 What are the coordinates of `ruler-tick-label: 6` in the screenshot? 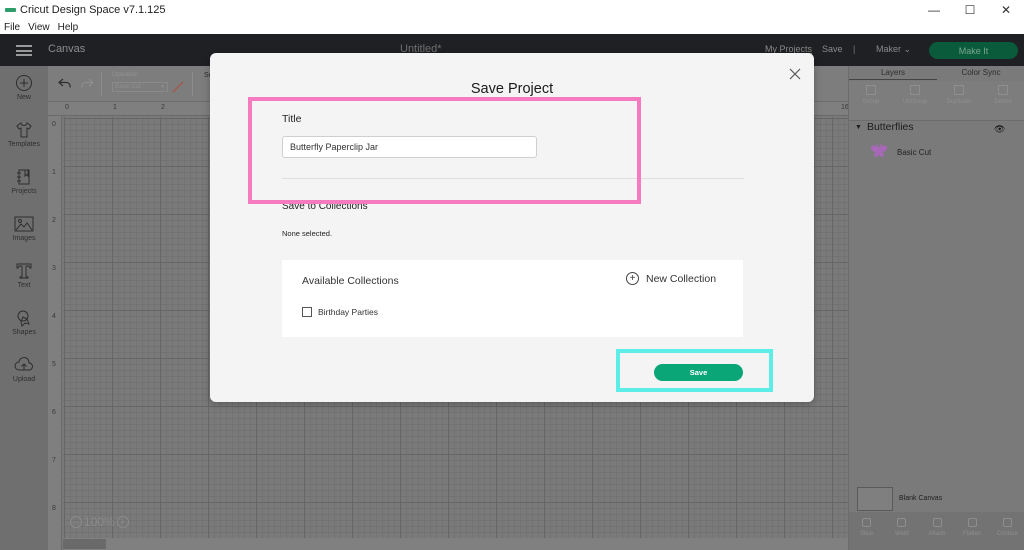 It's located at (54, 412).